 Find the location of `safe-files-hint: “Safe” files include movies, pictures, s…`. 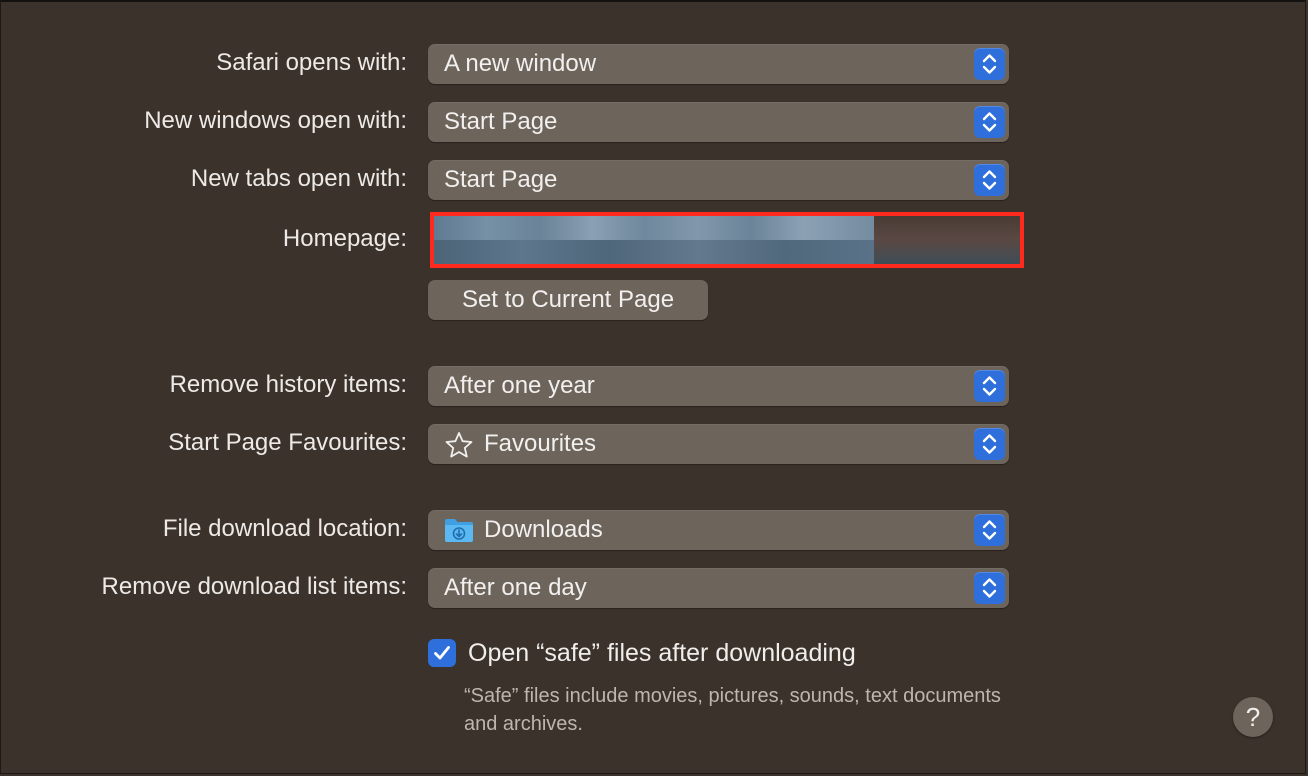

safe-files-hint: “Safe” files include movies, pictures, s… is located at coordinates (732, 710).